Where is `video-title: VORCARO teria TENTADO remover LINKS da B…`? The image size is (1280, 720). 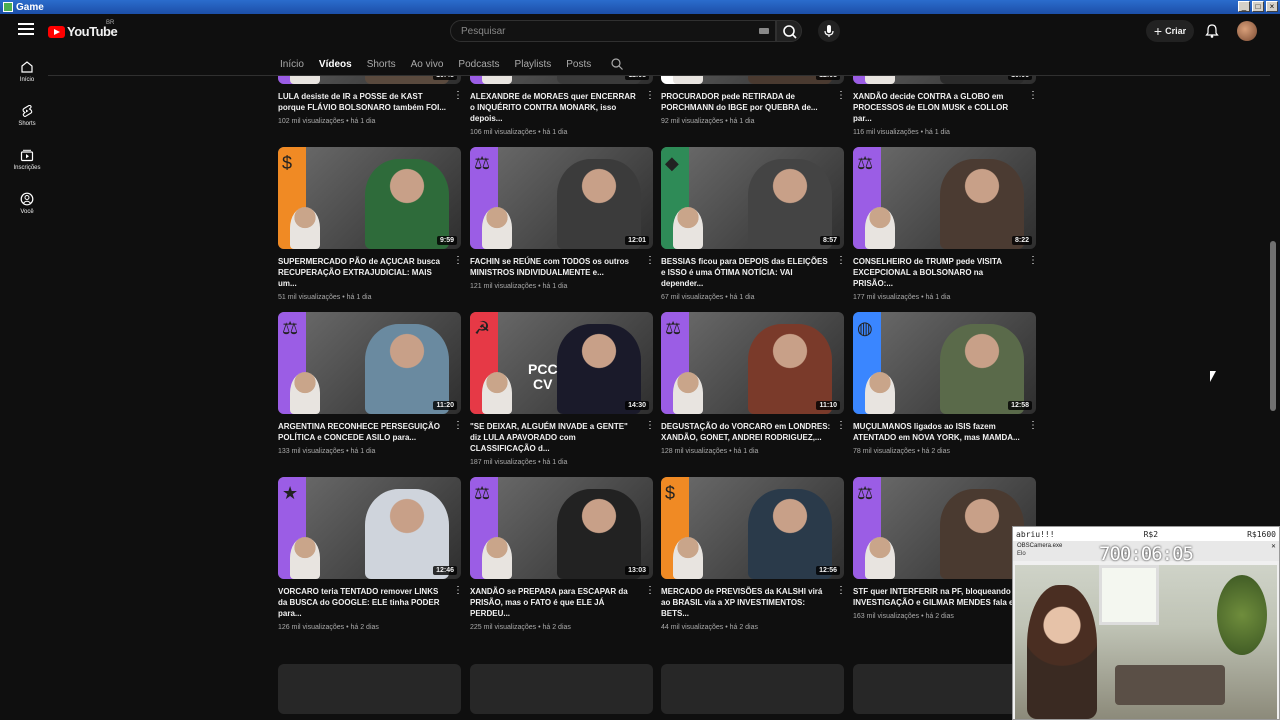 video-title: VORCARO teria TENTADO remover LINKS da B… is located at coordinates (363, 602).